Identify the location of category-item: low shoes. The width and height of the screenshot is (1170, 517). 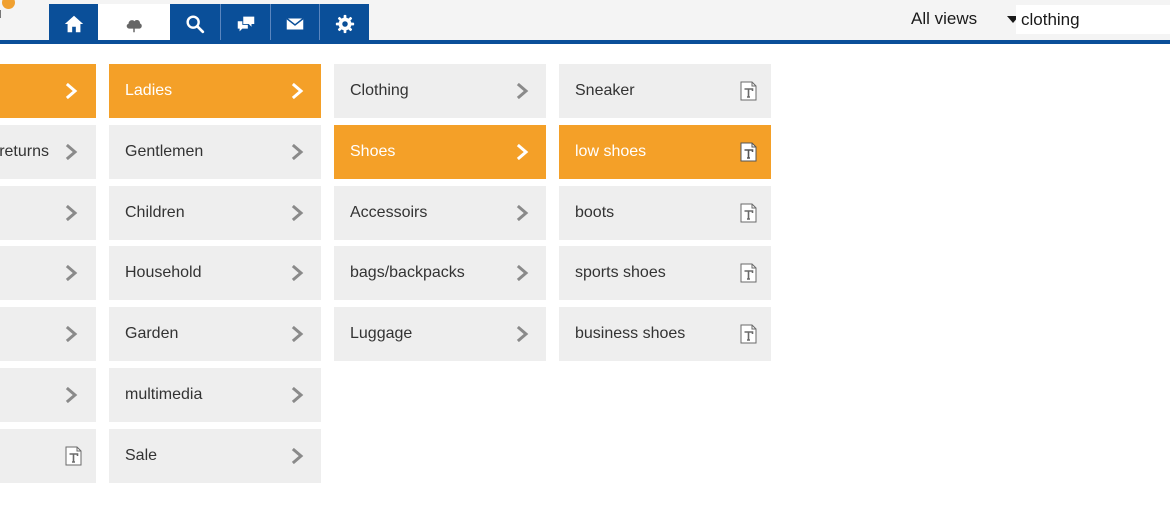
(665, 151).